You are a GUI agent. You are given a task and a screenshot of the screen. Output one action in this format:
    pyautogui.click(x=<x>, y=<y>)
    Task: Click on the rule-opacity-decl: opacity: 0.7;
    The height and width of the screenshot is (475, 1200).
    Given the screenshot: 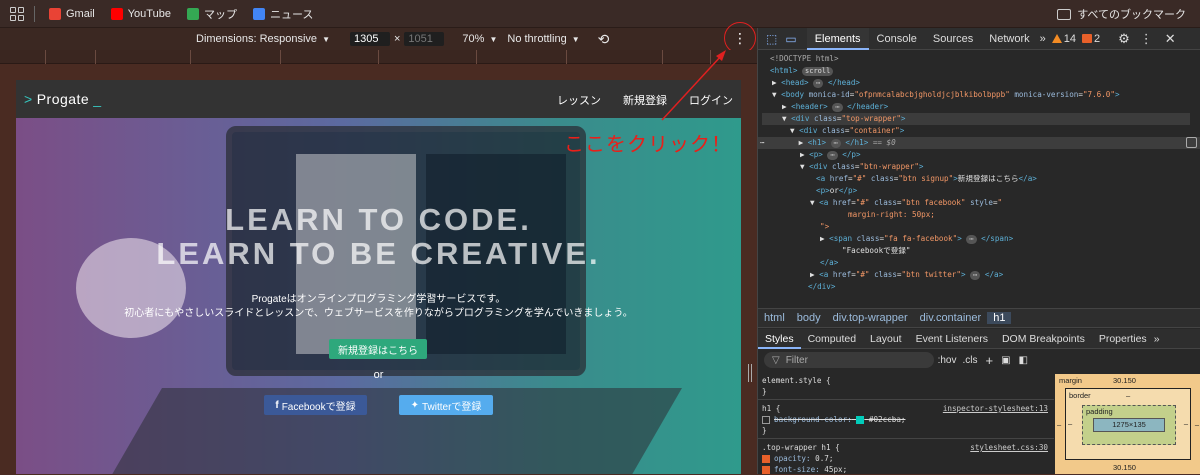 What is the action you would take?
    pyautogui.click(x=797, y=458)
    